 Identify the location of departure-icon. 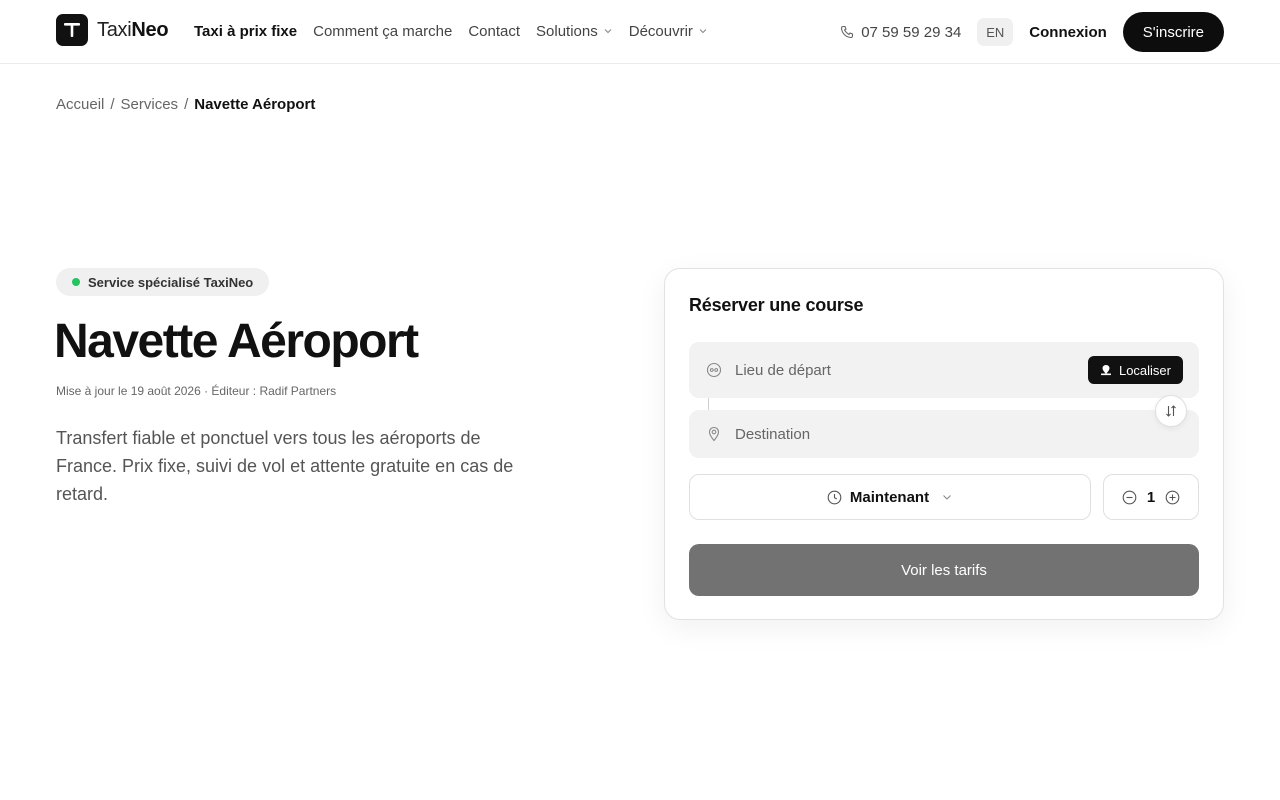
(714, 370).